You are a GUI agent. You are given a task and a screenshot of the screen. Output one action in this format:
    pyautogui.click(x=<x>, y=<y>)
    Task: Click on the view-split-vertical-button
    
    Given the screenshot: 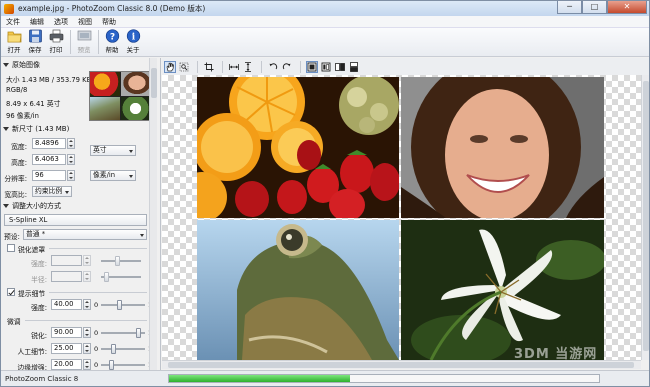 What is the action you would take?
    pyautogui.click(x=326, y=67)
    